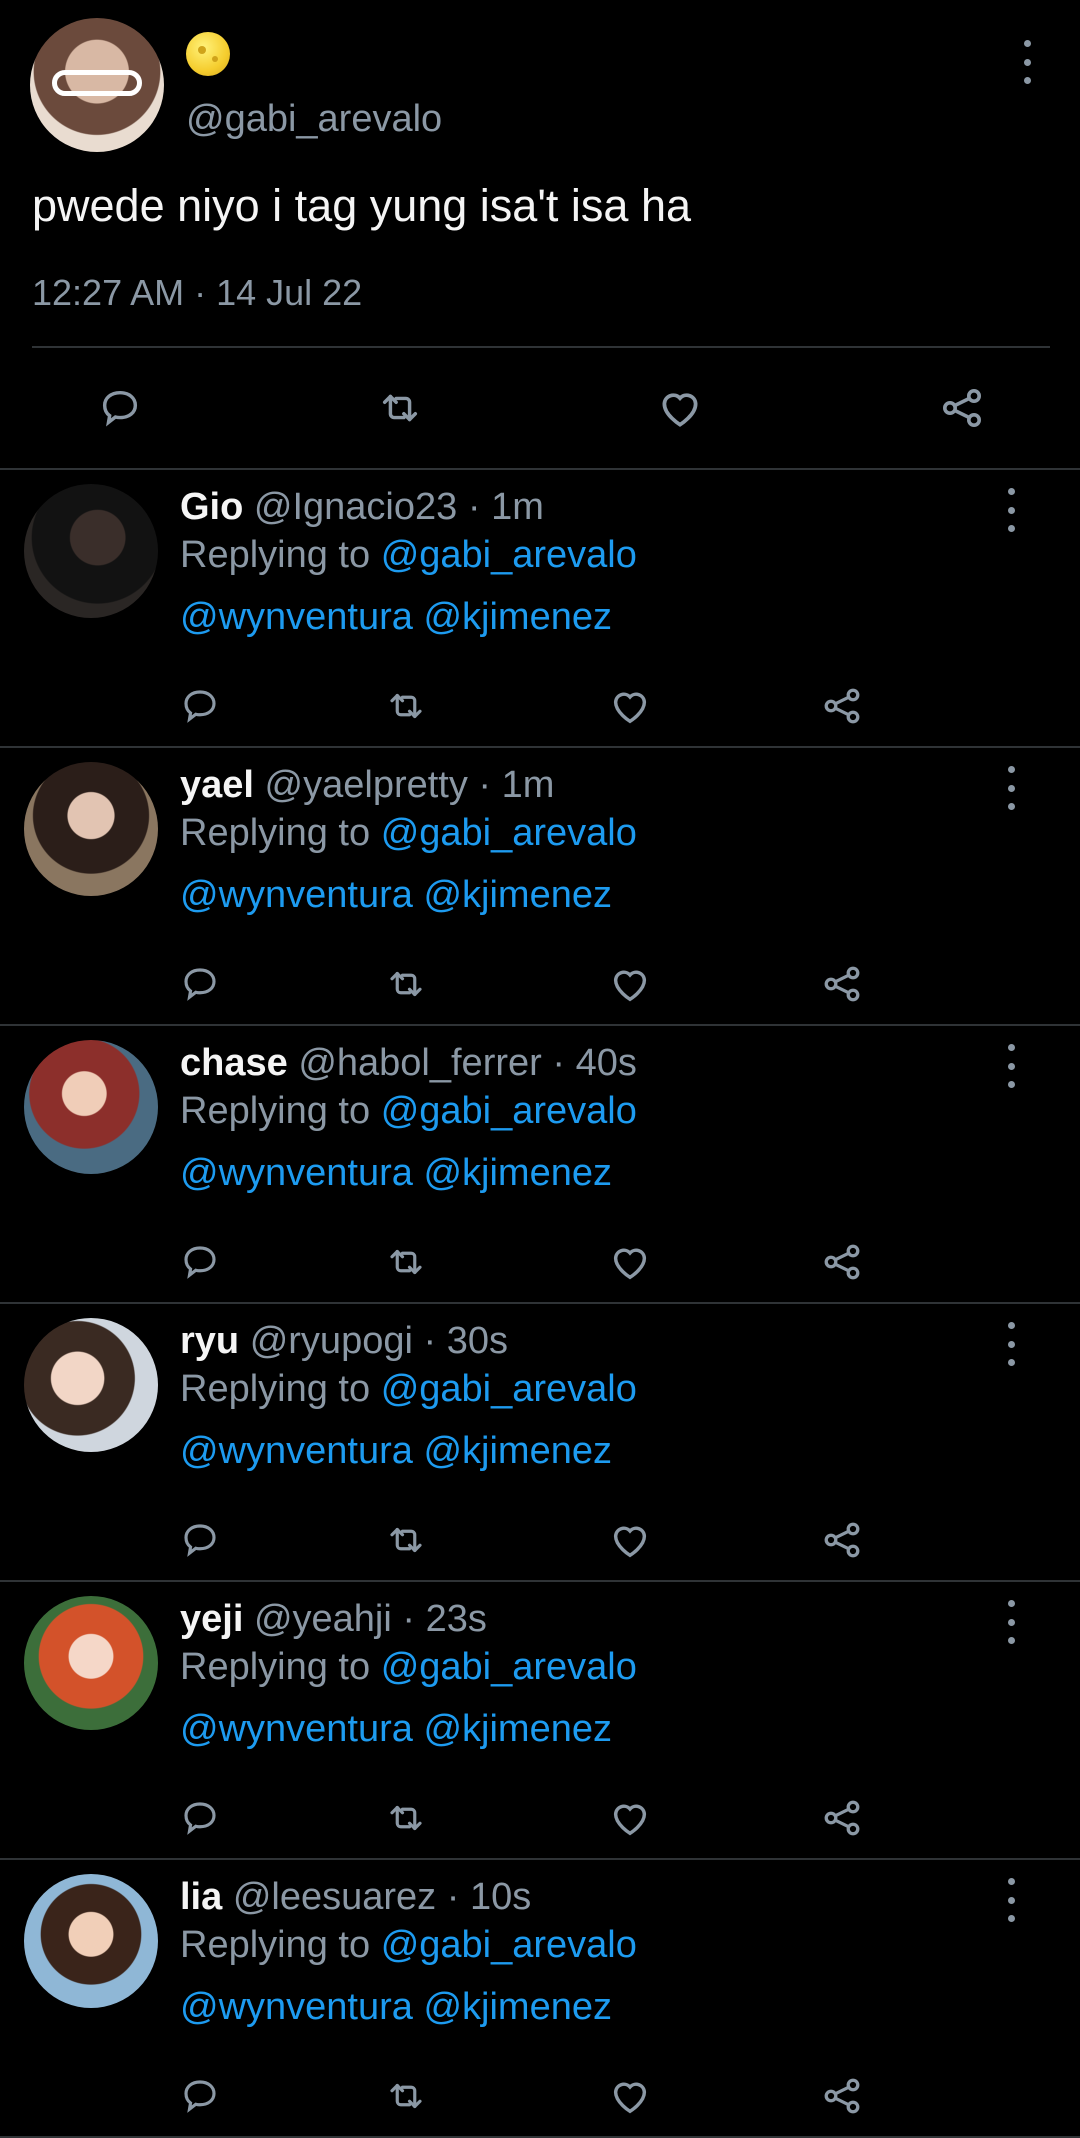 This screenshot has width=1080, height=2138. Describe the element at coordinates (217, 785) in the screenshot. I see `reply-author-name: yael` at that location.